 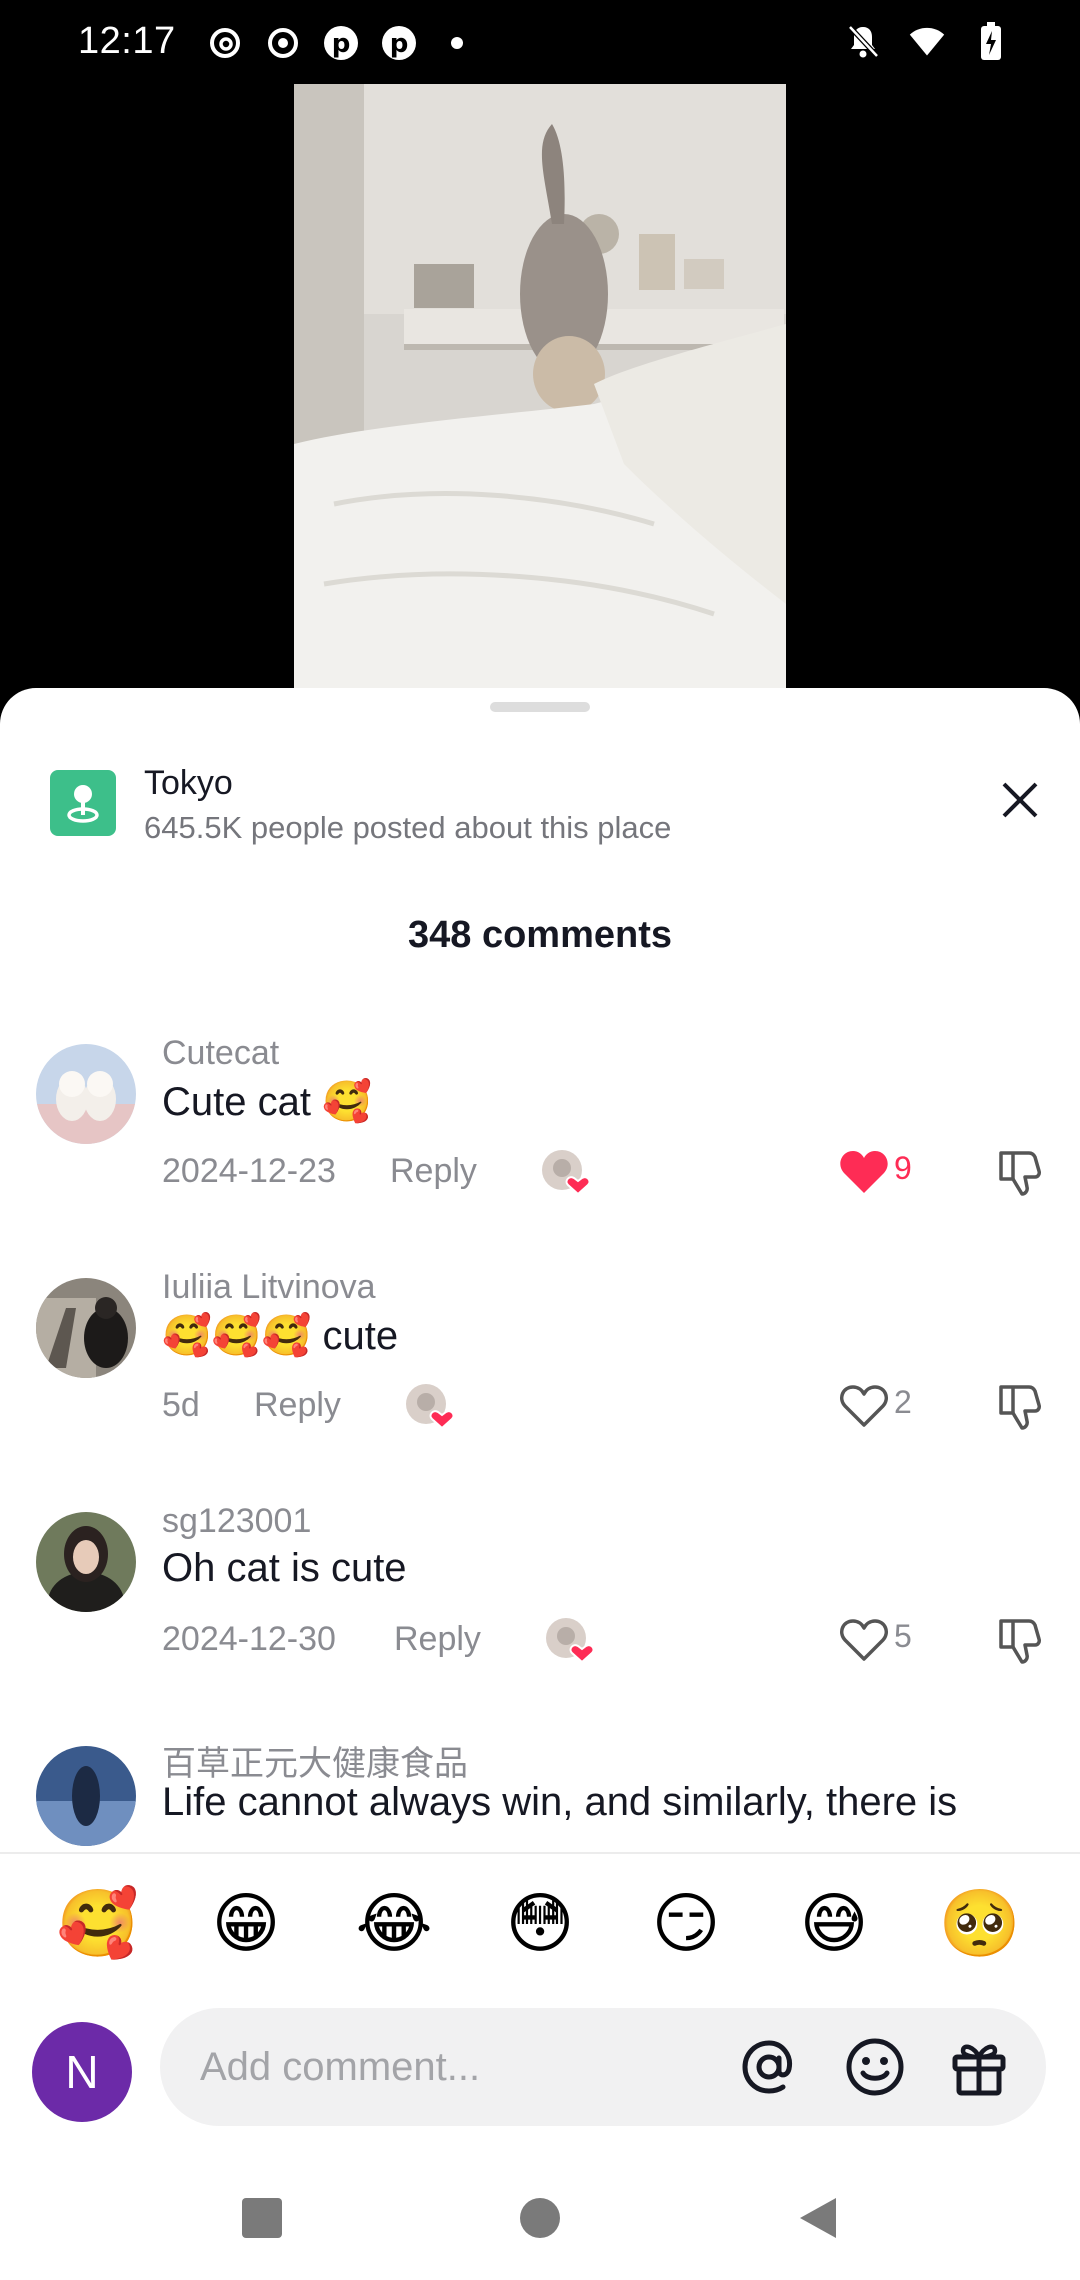 I want to click on emoji-button: 😅, so click(x=834, y=1924).